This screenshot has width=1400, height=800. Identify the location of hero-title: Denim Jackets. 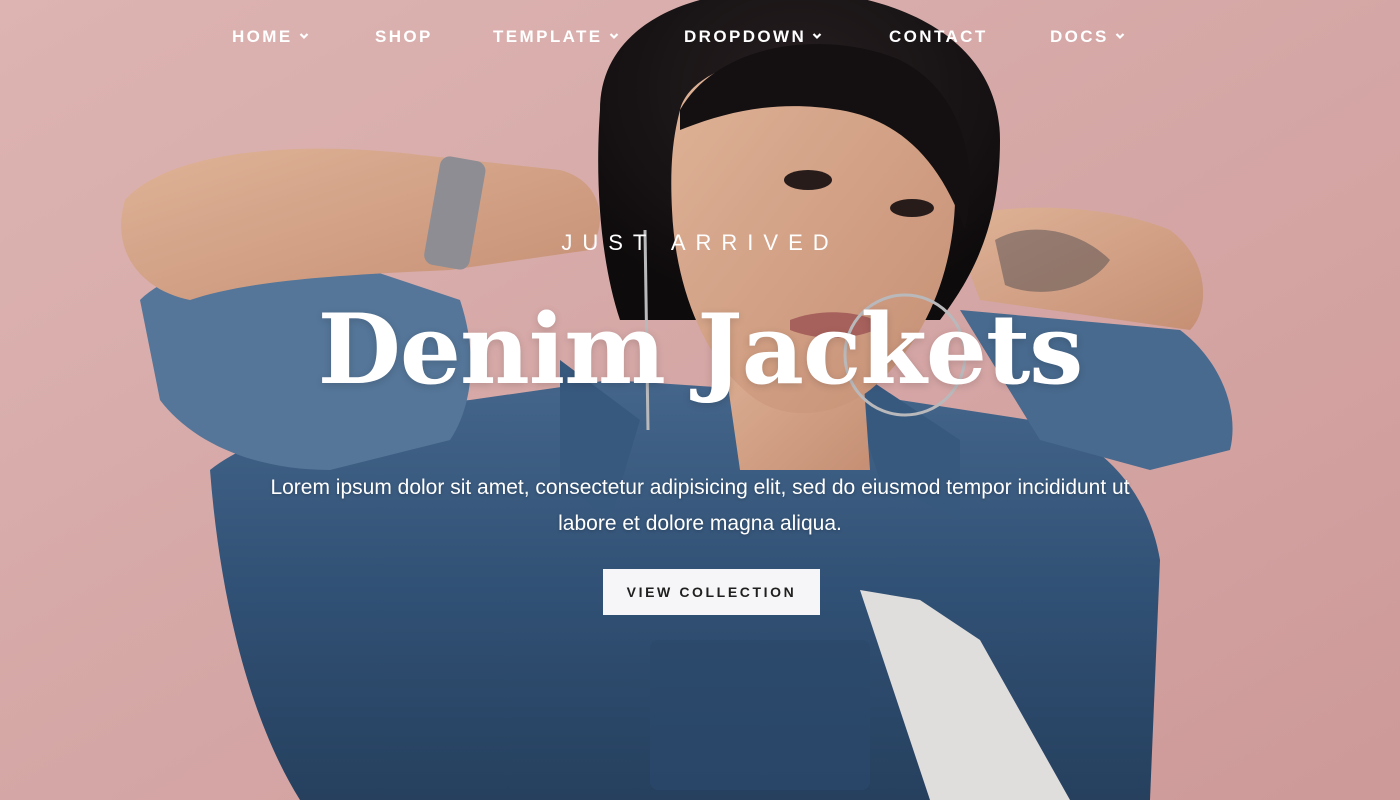
(700, 349).